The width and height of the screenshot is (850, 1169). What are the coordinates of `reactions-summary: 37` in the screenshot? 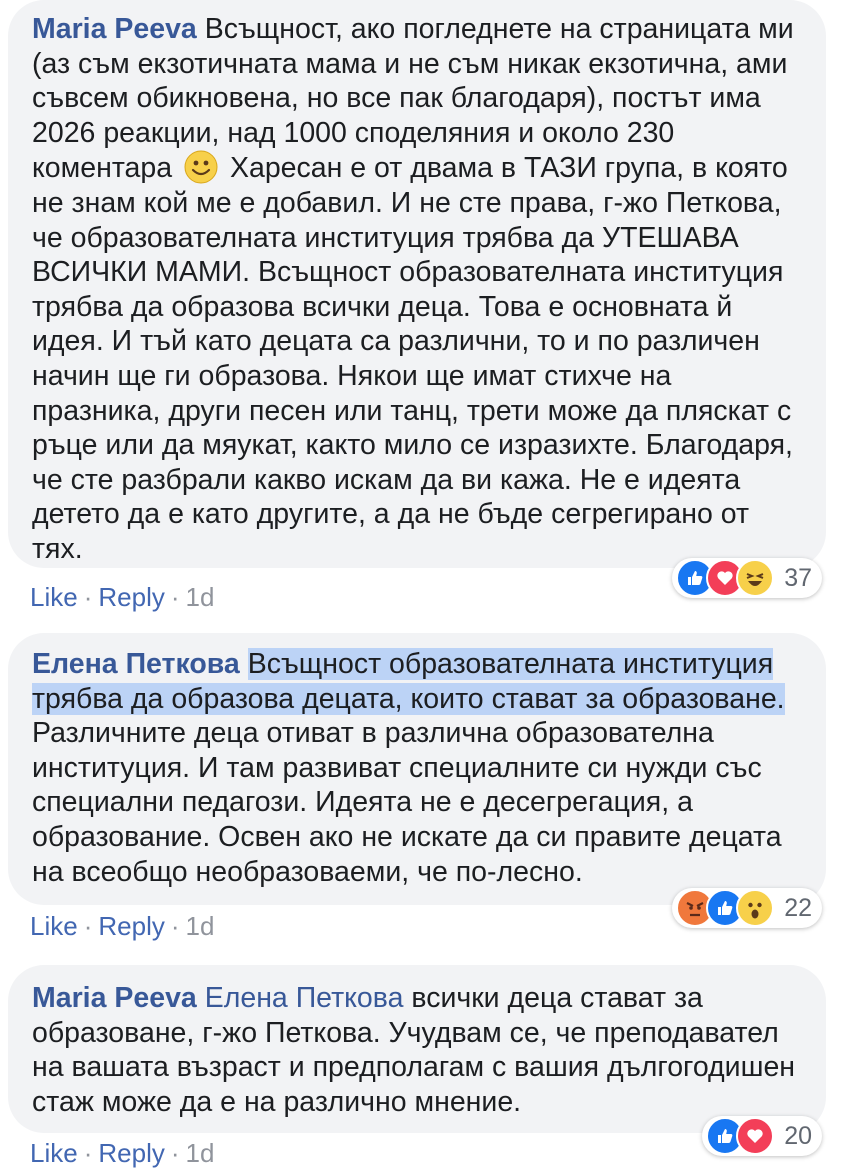 It's located at (747, 578).